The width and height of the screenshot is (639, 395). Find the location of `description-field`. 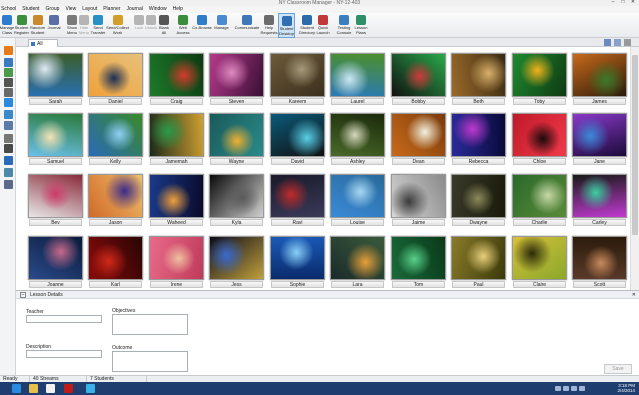

description-field is located at coordinates (64, 354).